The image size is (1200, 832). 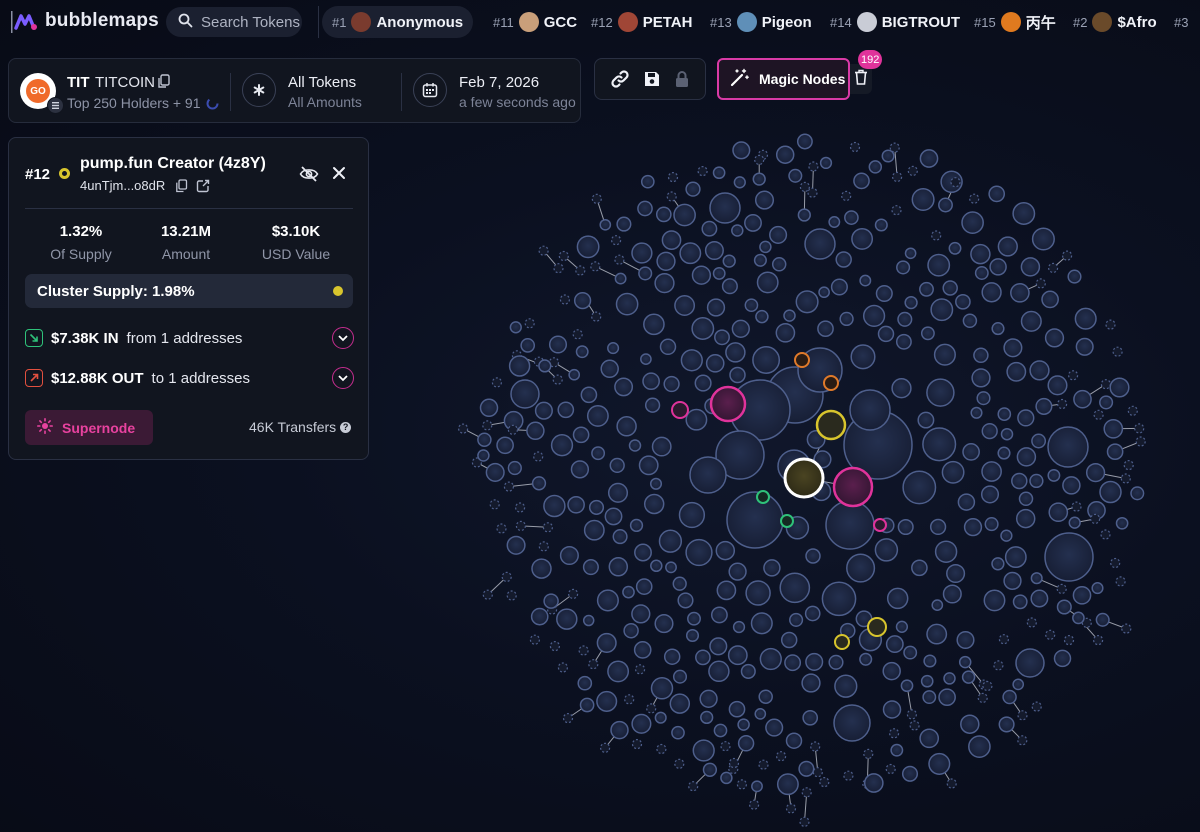 I want to click on lock-icon, so click(x=682, y=79).